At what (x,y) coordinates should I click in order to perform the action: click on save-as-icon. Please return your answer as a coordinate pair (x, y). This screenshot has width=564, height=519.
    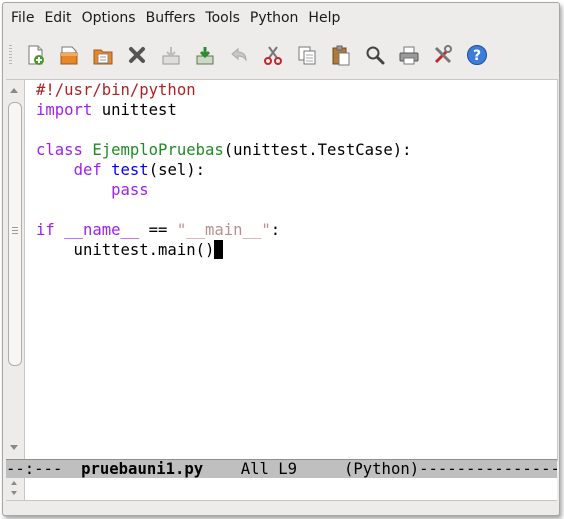
    Looking at the image, I should click on (205, 56).